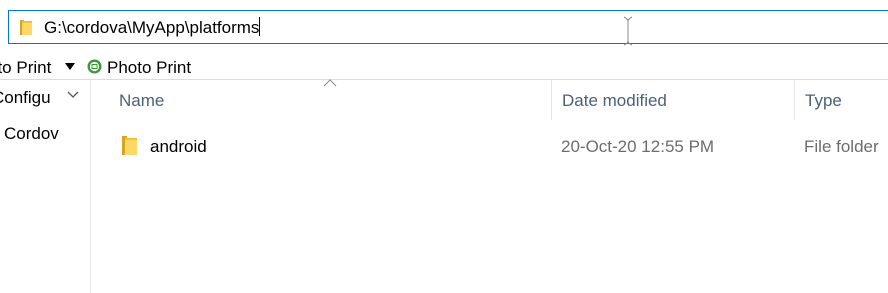 This screenshot has height=293, width=888. I want to click on file-row: android 20-Oct-20 12:55 PM File folder, so click(499, 146).